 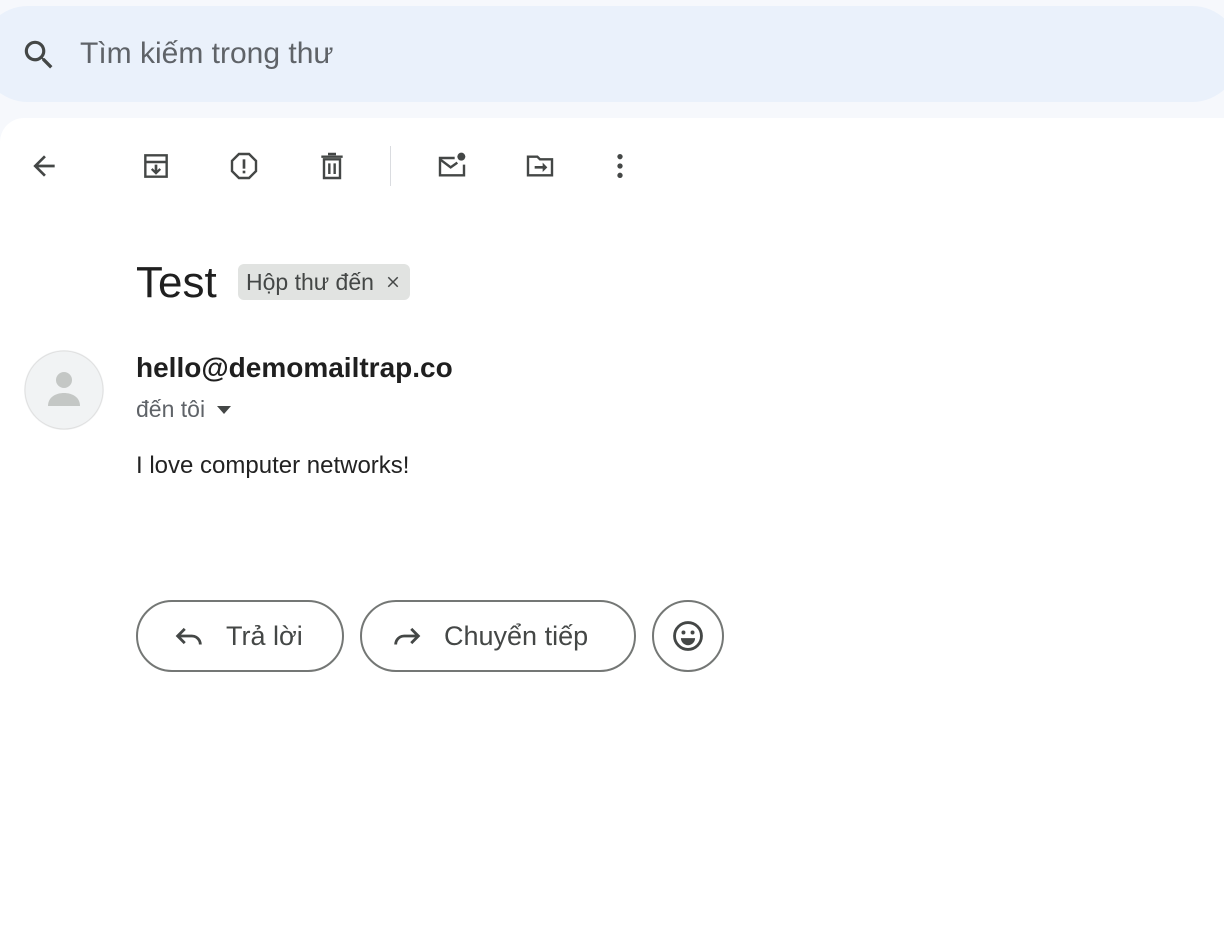 I want to click on emoji-reaction-button, so click(x=688, y=636).